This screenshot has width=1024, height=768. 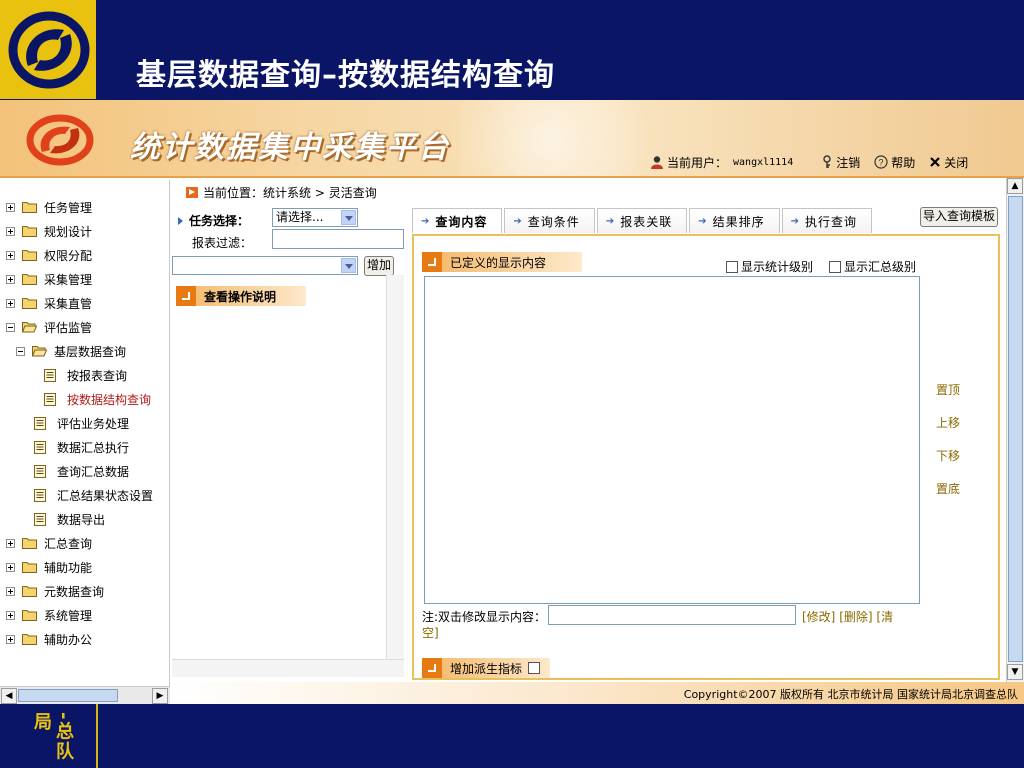 I want to click on stats-logo-icon, so click(x=49, y=50).